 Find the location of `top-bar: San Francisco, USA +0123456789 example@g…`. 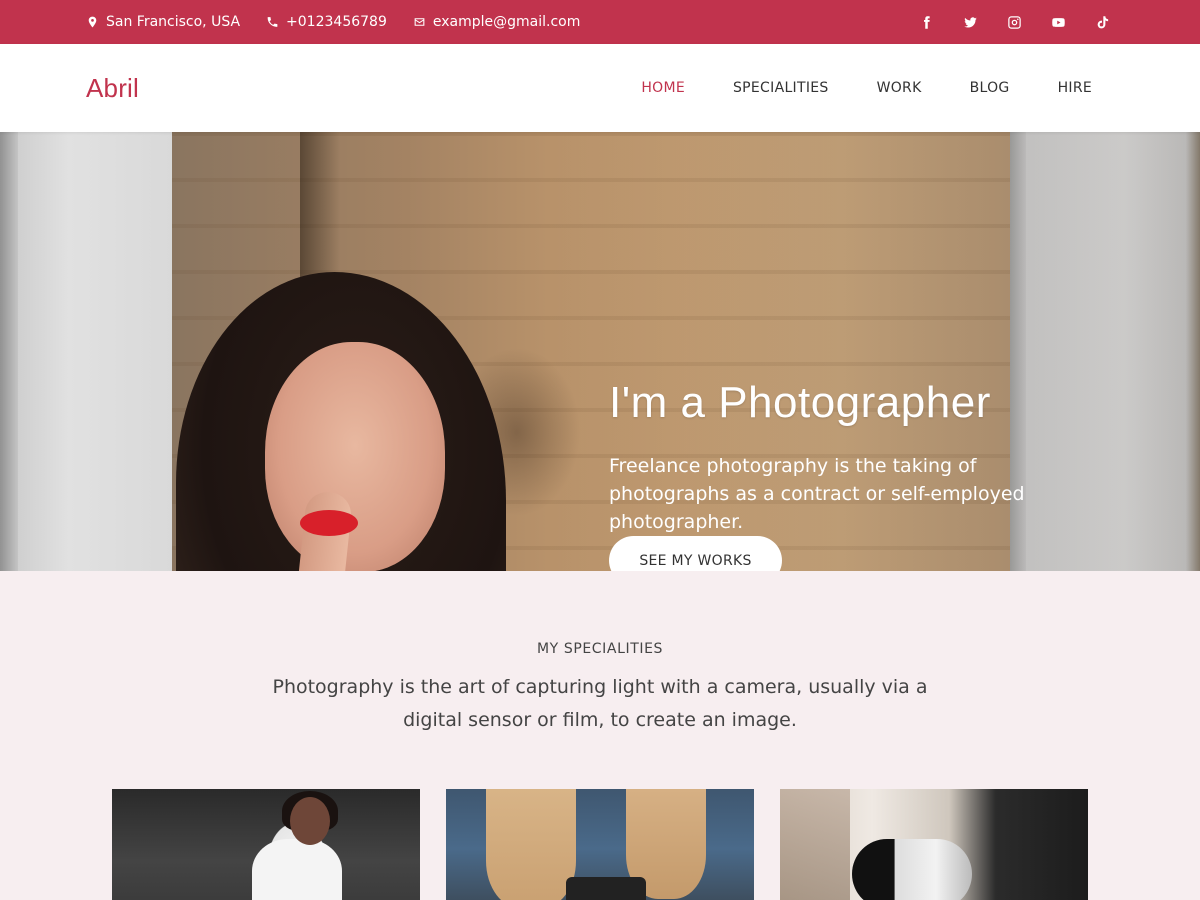

top-bar: San Francisco, USA +0123456789 example@g… is located at coordinates (600, 22).